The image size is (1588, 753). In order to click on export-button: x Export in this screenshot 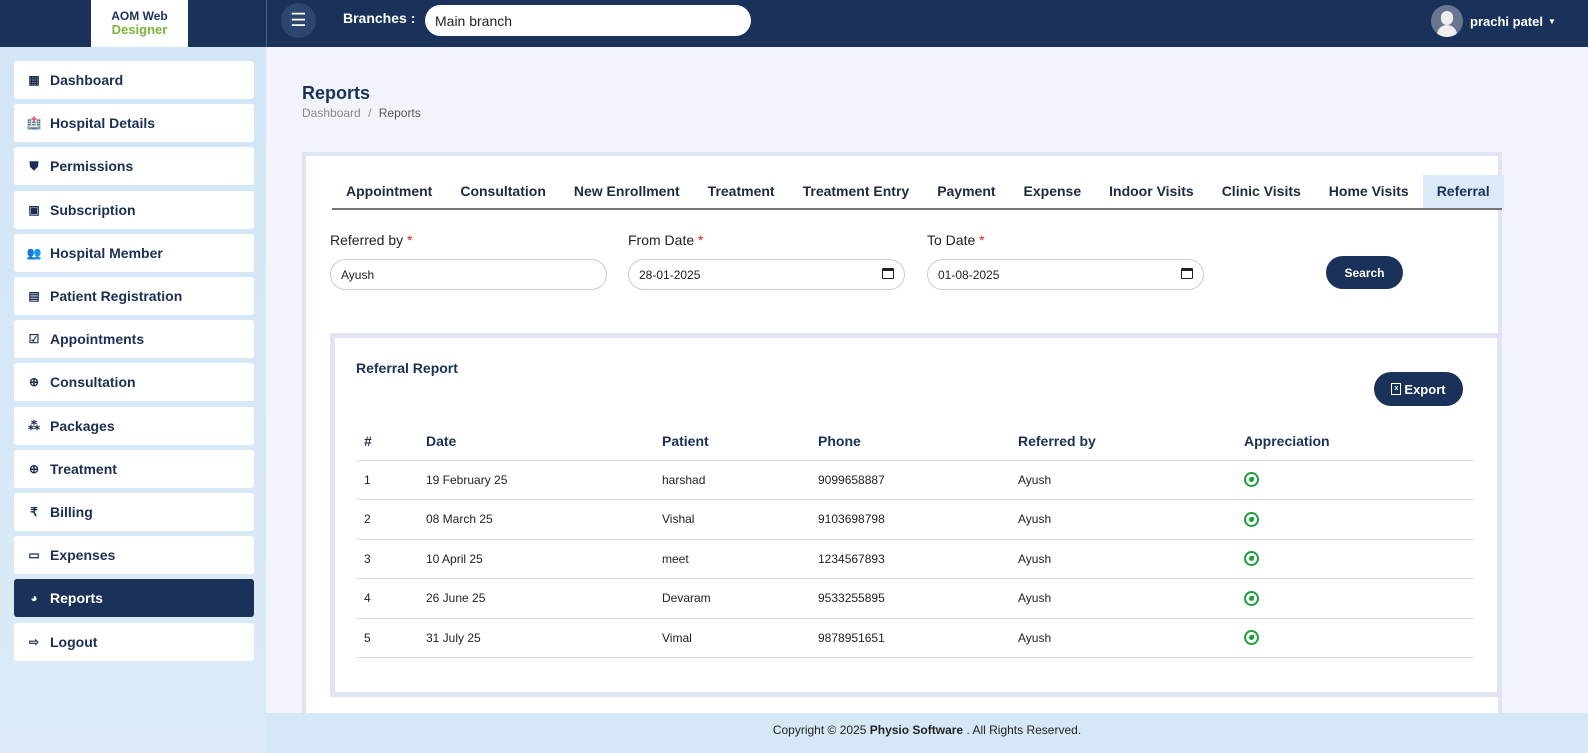, I will do `click(1418, 389)`.